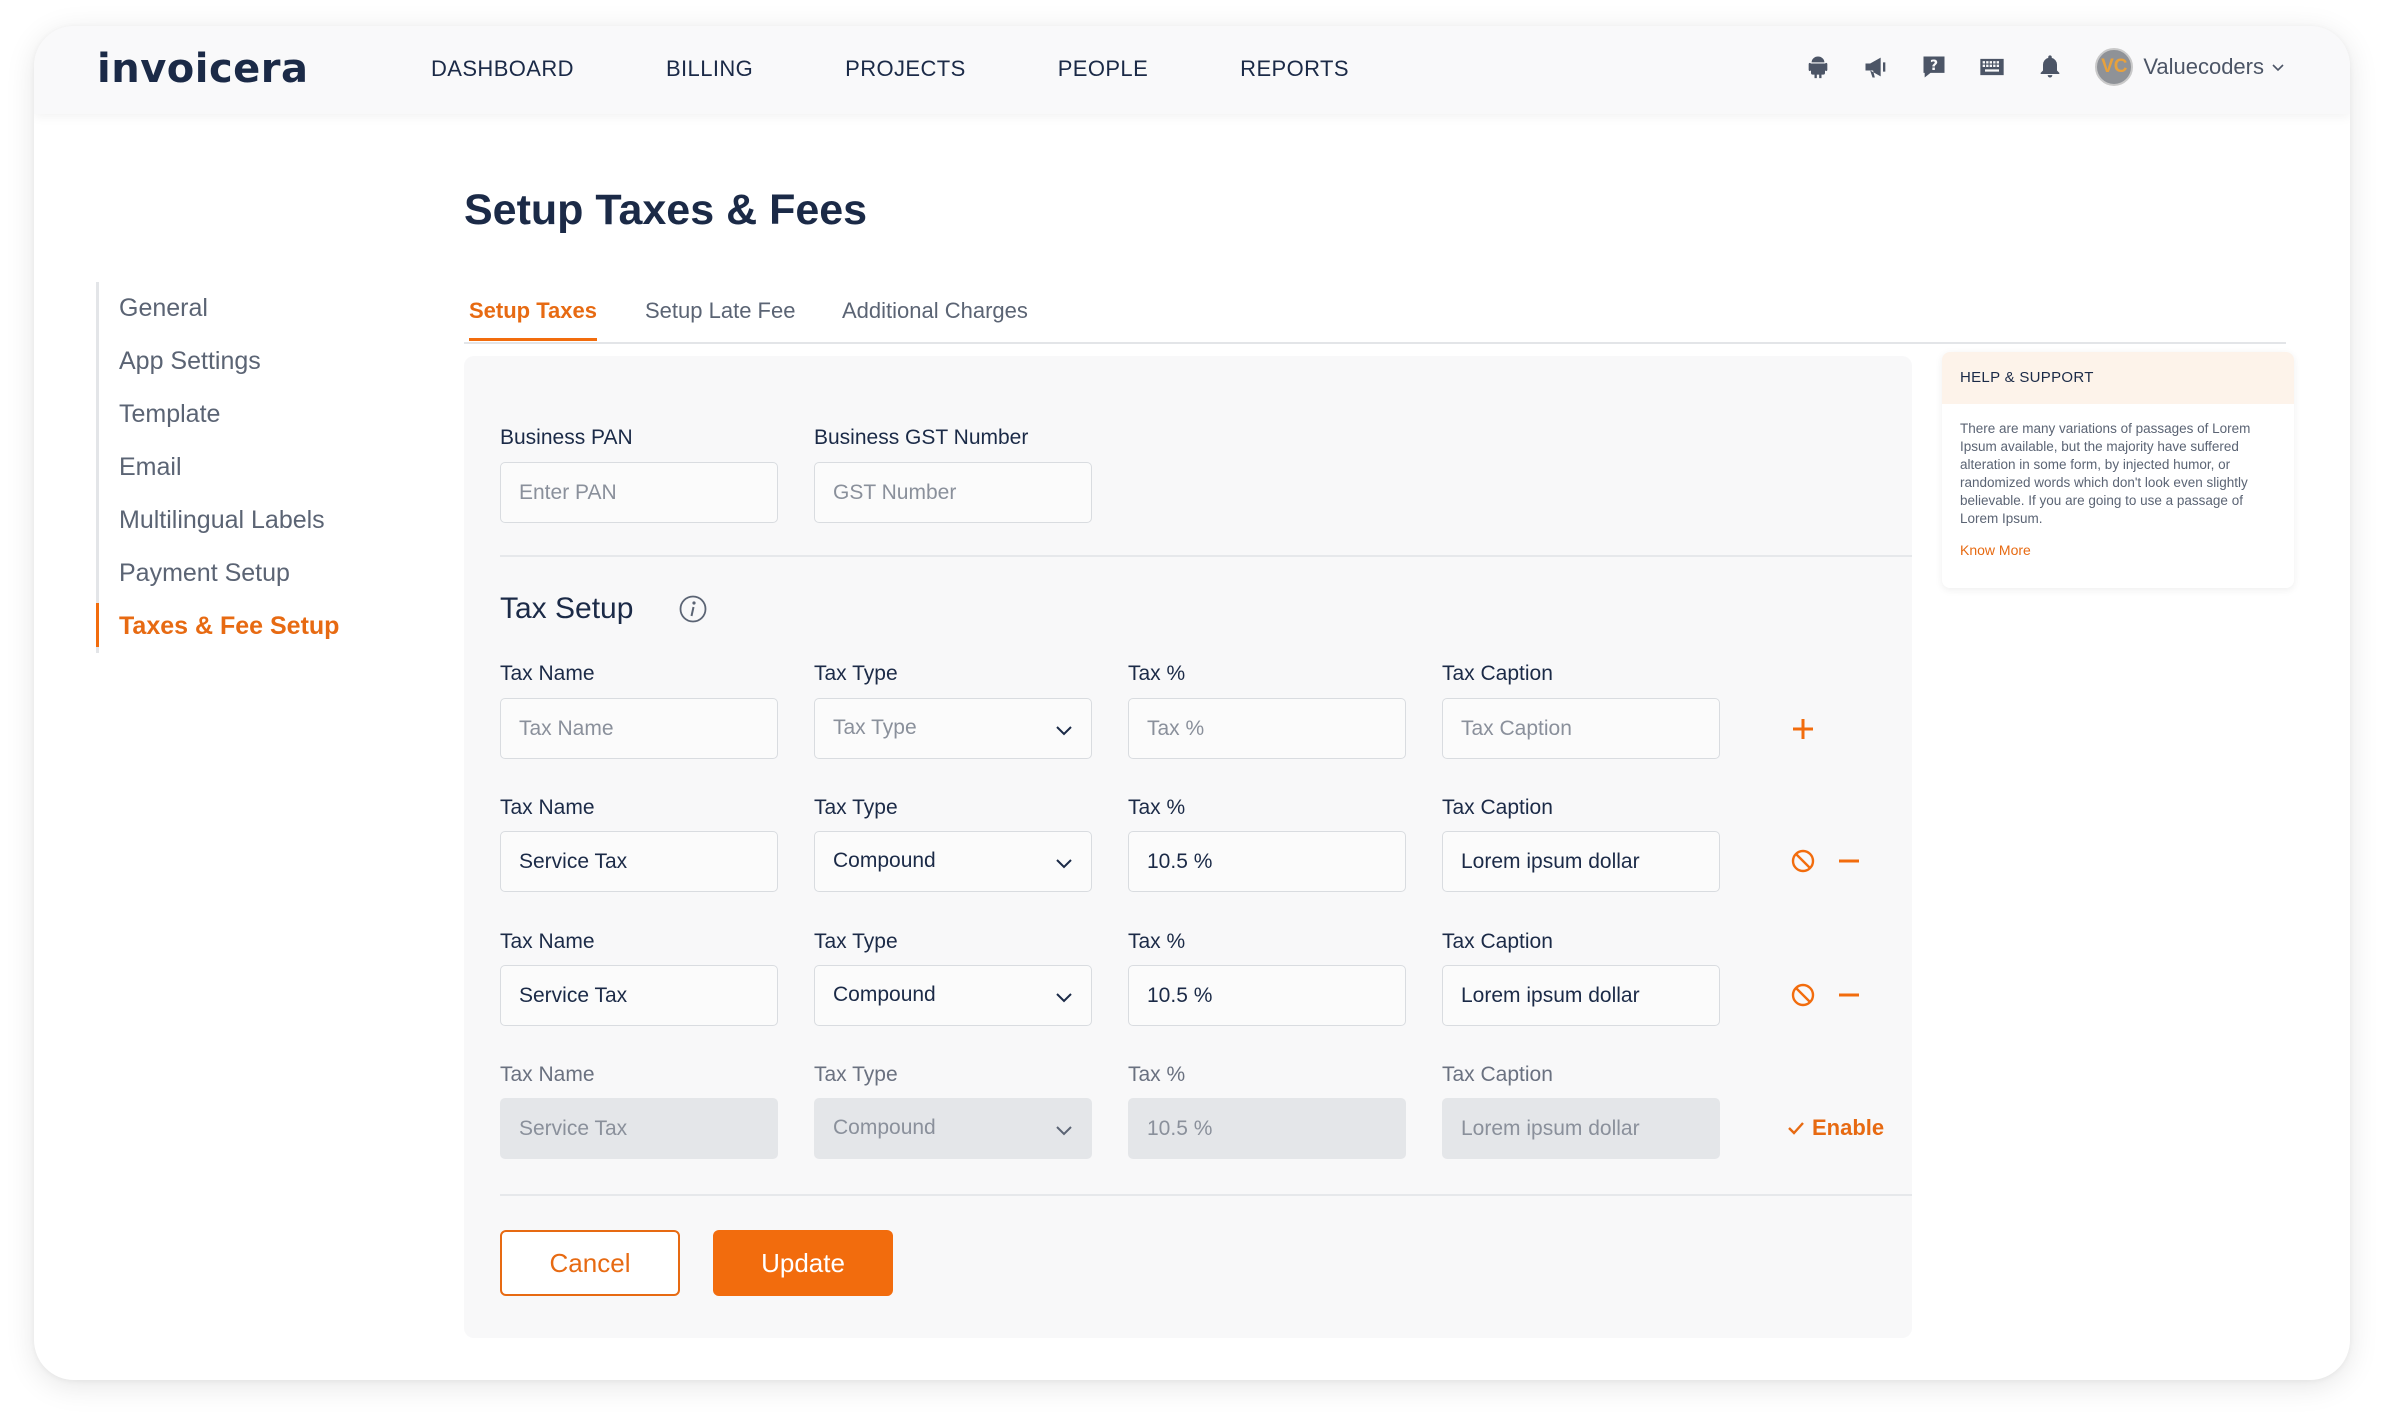 Image resolution: width=2384 pixels, height=1417 pixels. What do you see at coordinates (2118, 543) in the screenshot?
I see `know-more-link: Know More` at bounding box center [2118, 543].